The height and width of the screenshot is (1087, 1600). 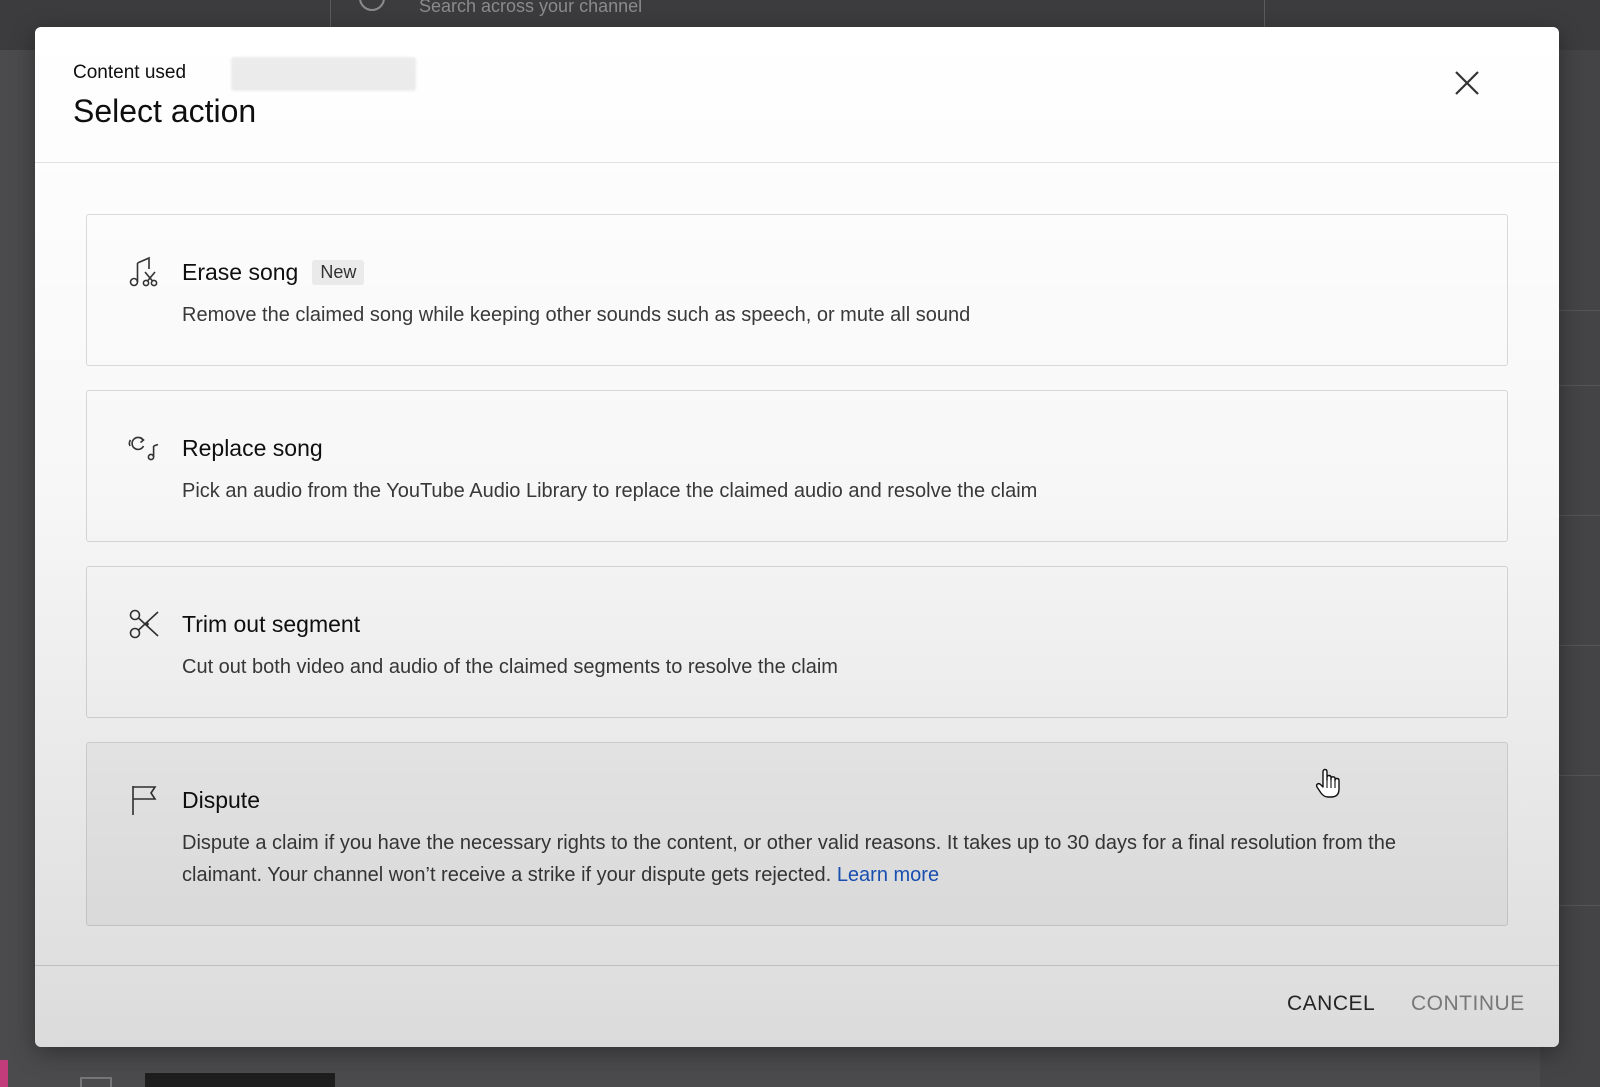 I want to click on background-accent, so click(x=4, y=1073).